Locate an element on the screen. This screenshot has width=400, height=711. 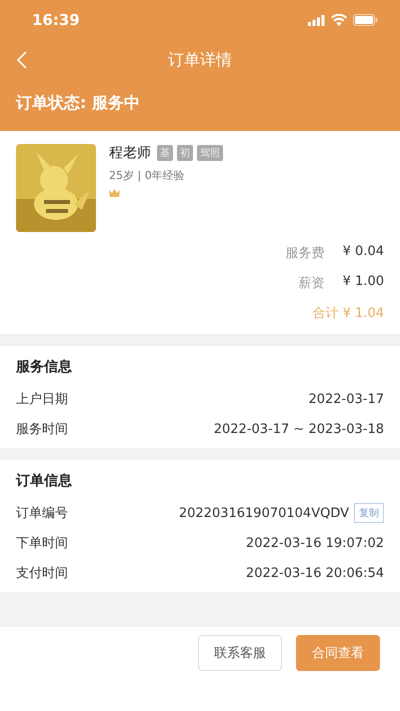
copy-button: 复制 is located at coordinates (369, 513).